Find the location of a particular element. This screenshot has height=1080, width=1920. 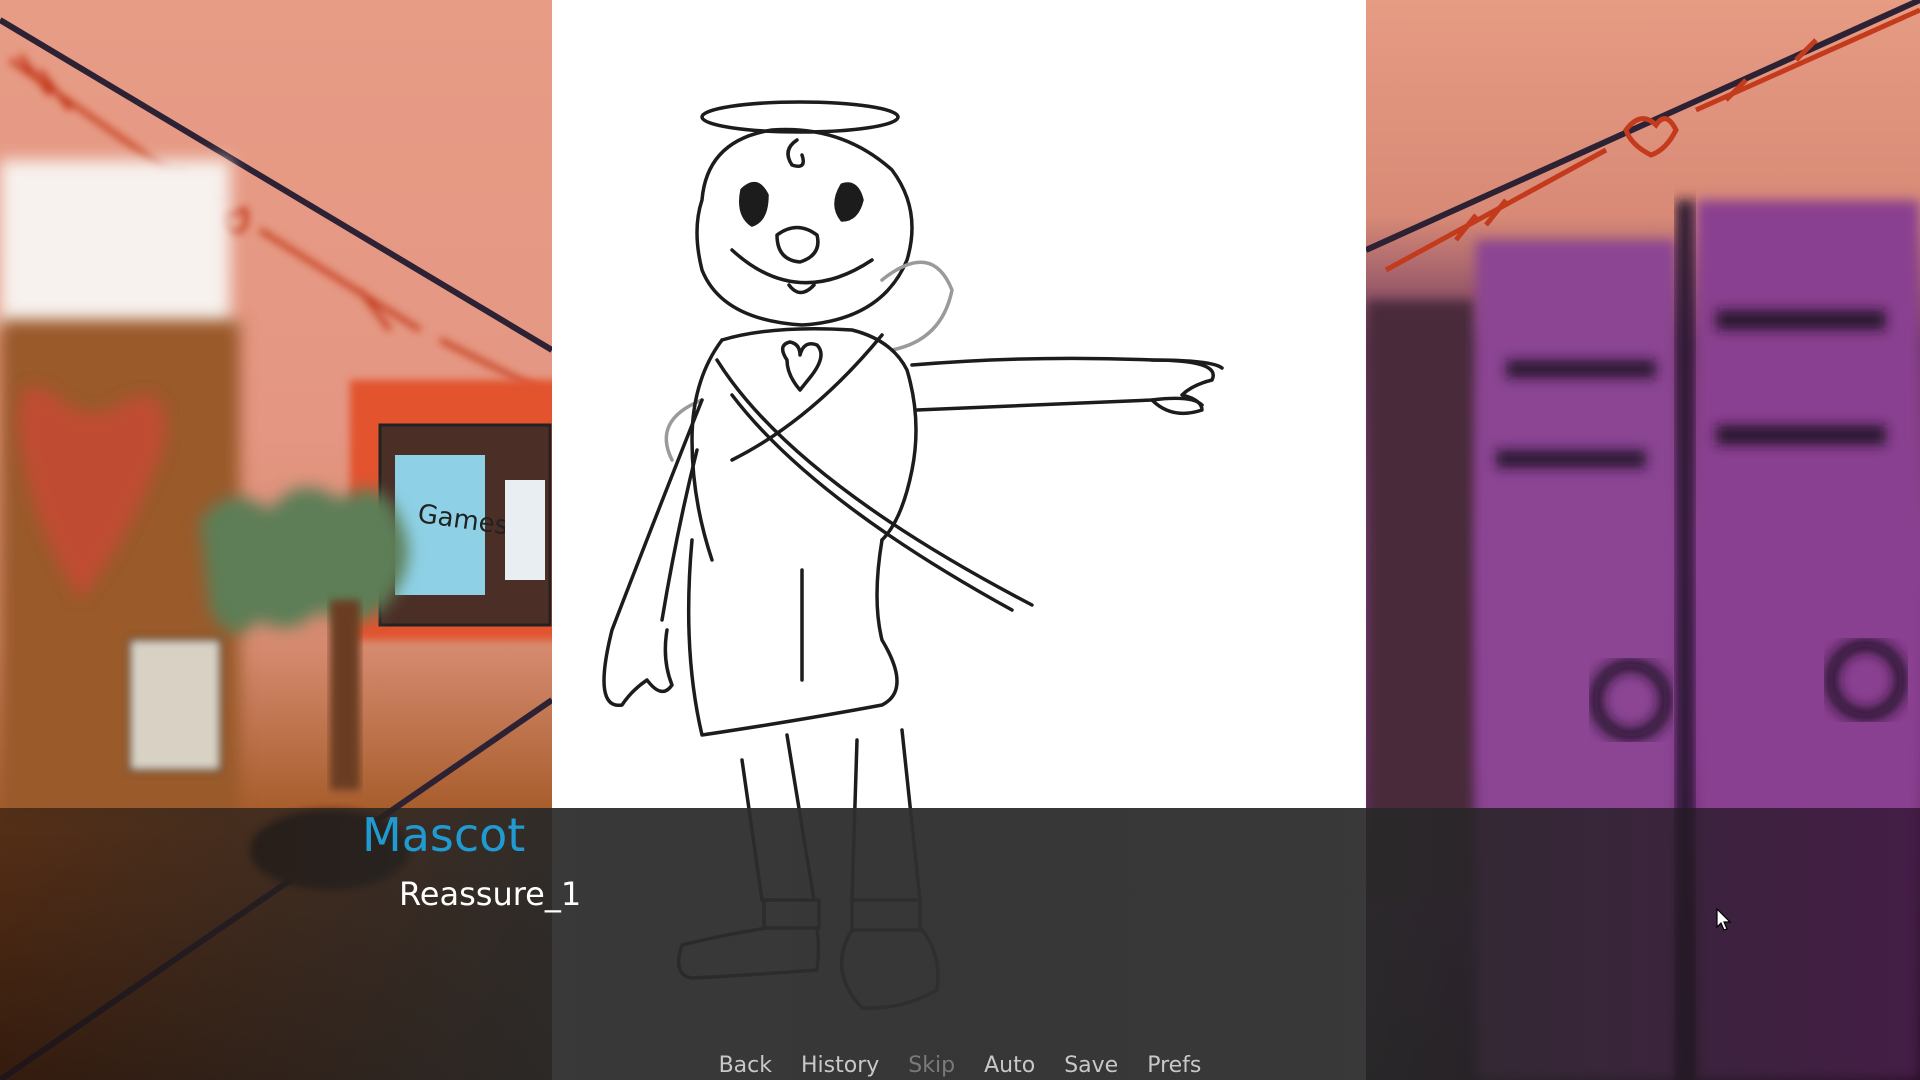

right-eye is located at coordinates (849, 202).